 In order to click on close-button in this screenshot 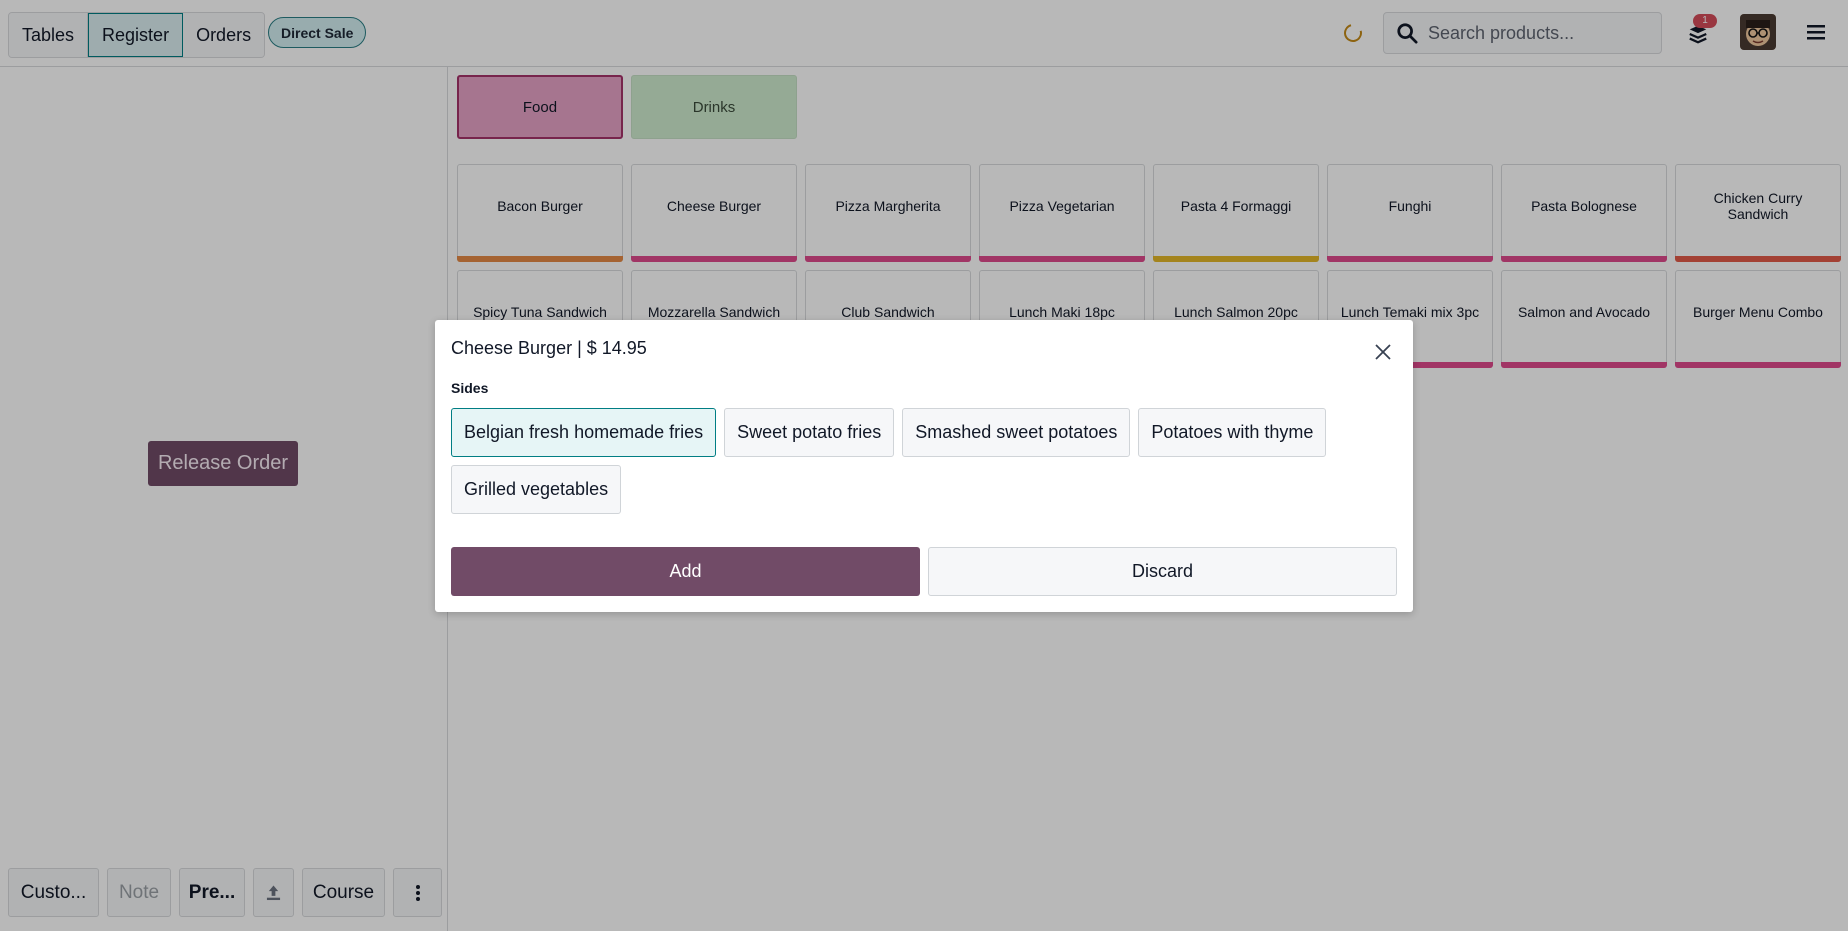, I will do `click(1383, 352)`.